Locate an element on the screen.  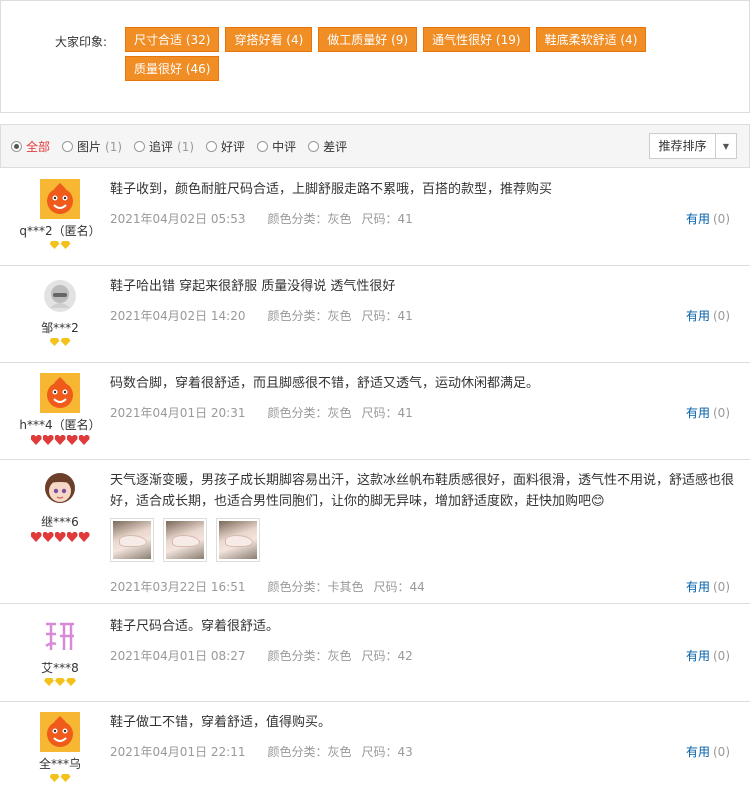
pink-character-avatar-icon is located at coordinates (60, 636).